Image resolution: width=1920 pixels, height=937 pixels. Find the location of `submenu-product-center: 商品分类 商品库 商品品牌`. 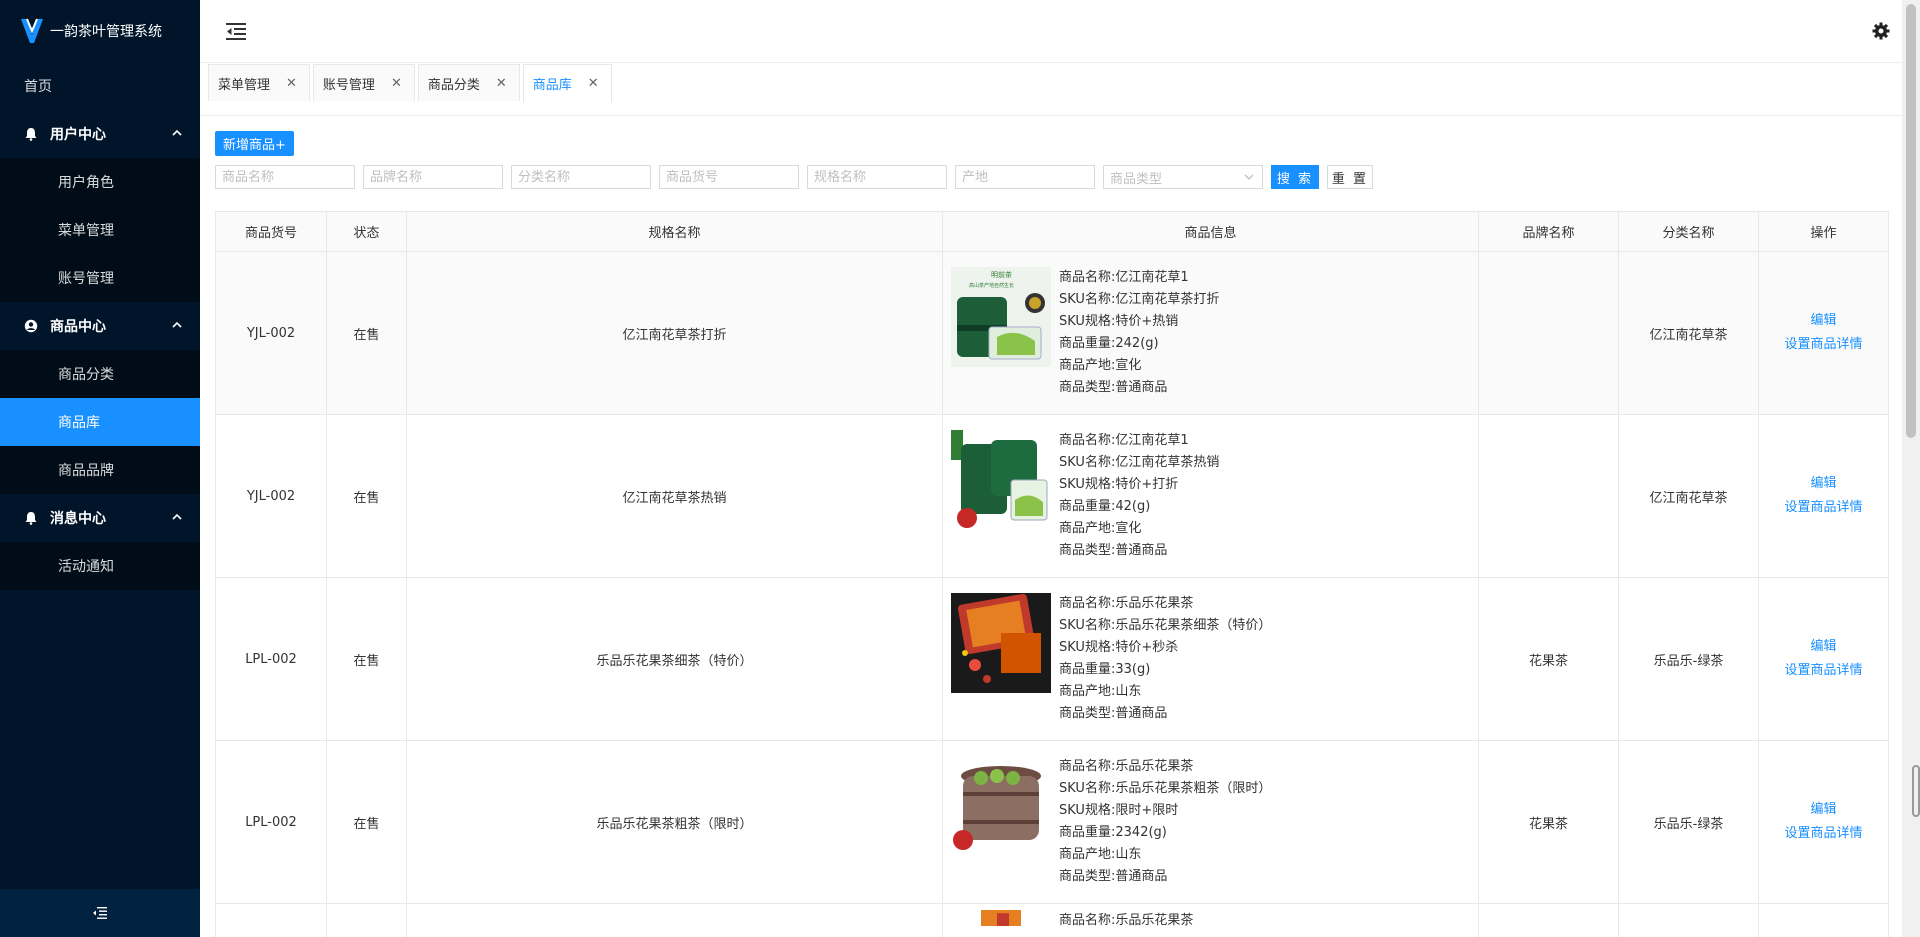

submenu-product-center: 商品分类 商品库 商品品牌 is located at coordinates (100, 422).